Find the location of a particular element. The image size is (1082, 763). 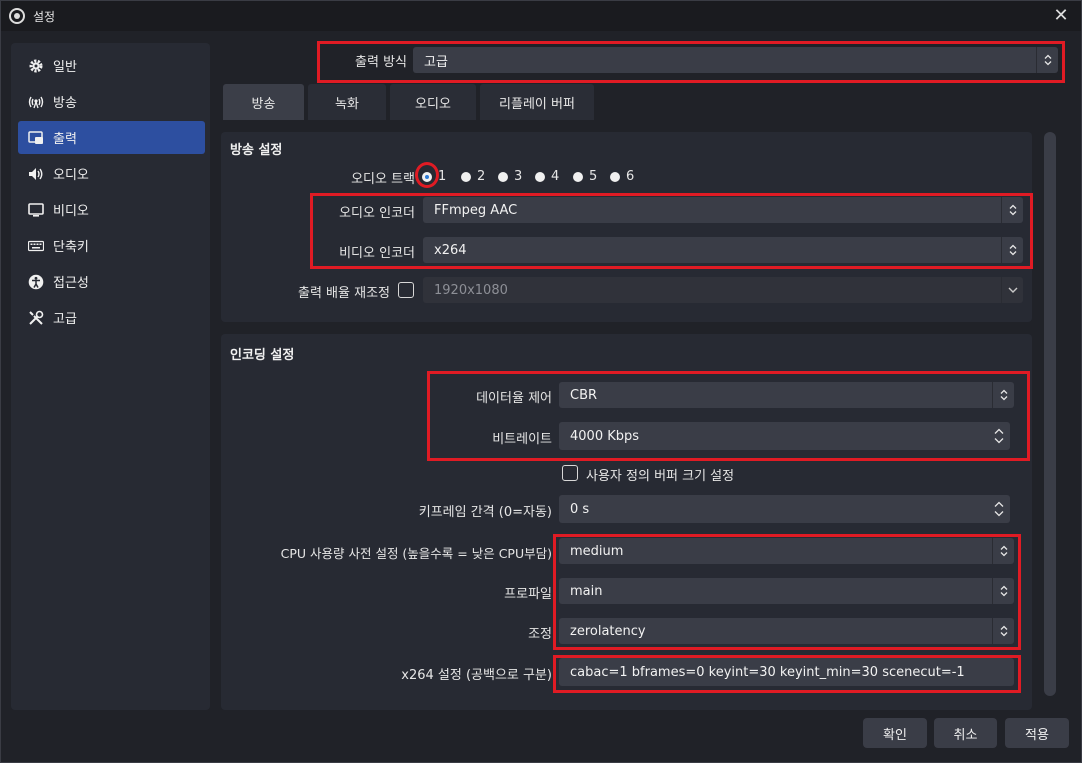

audio-track-label: 오디오 트랙 is located at coordinates (383, 179).